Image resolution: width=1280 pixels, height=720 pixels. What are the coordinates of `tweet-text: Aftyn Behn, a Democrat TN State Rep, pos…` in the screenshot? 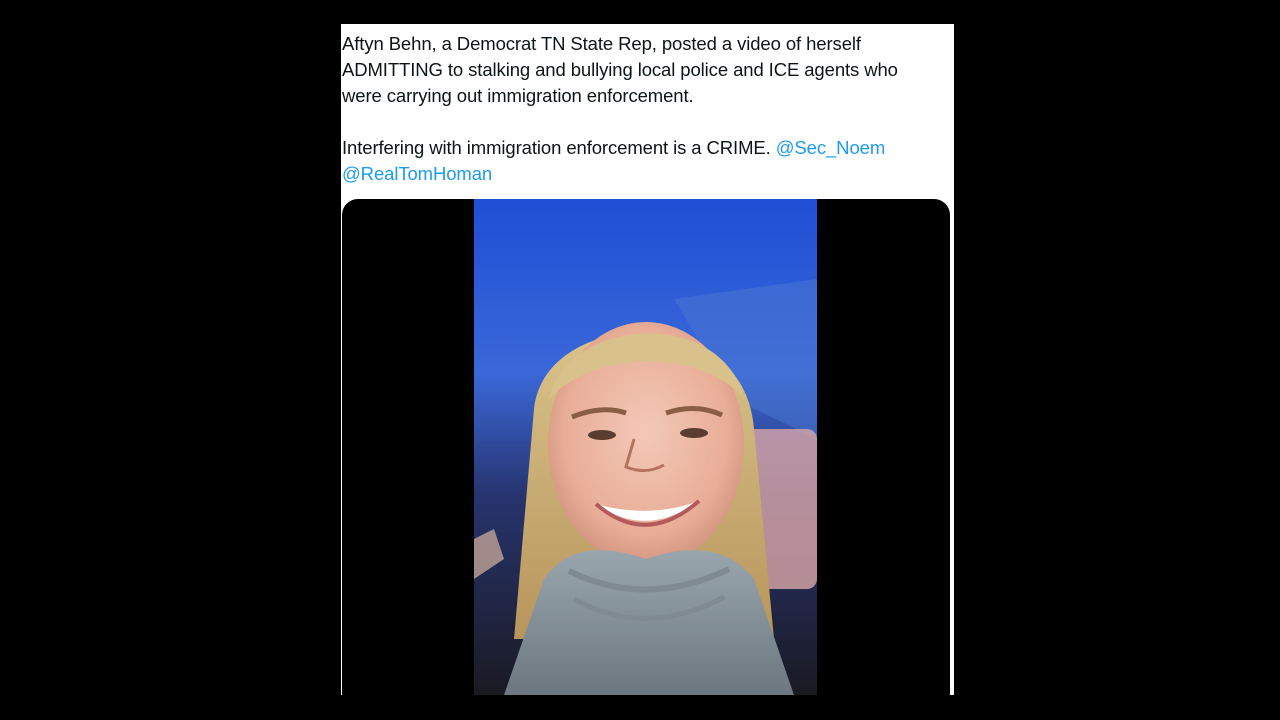 It's located at (642, 109).